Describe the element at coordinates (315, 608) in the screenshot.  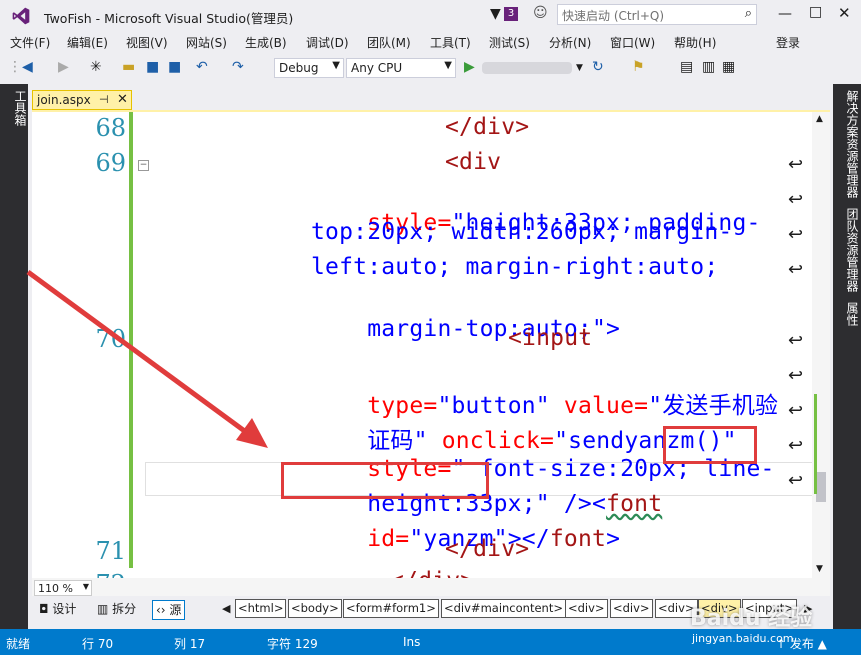
I see `breadcrumb-item: <body>` at that location.